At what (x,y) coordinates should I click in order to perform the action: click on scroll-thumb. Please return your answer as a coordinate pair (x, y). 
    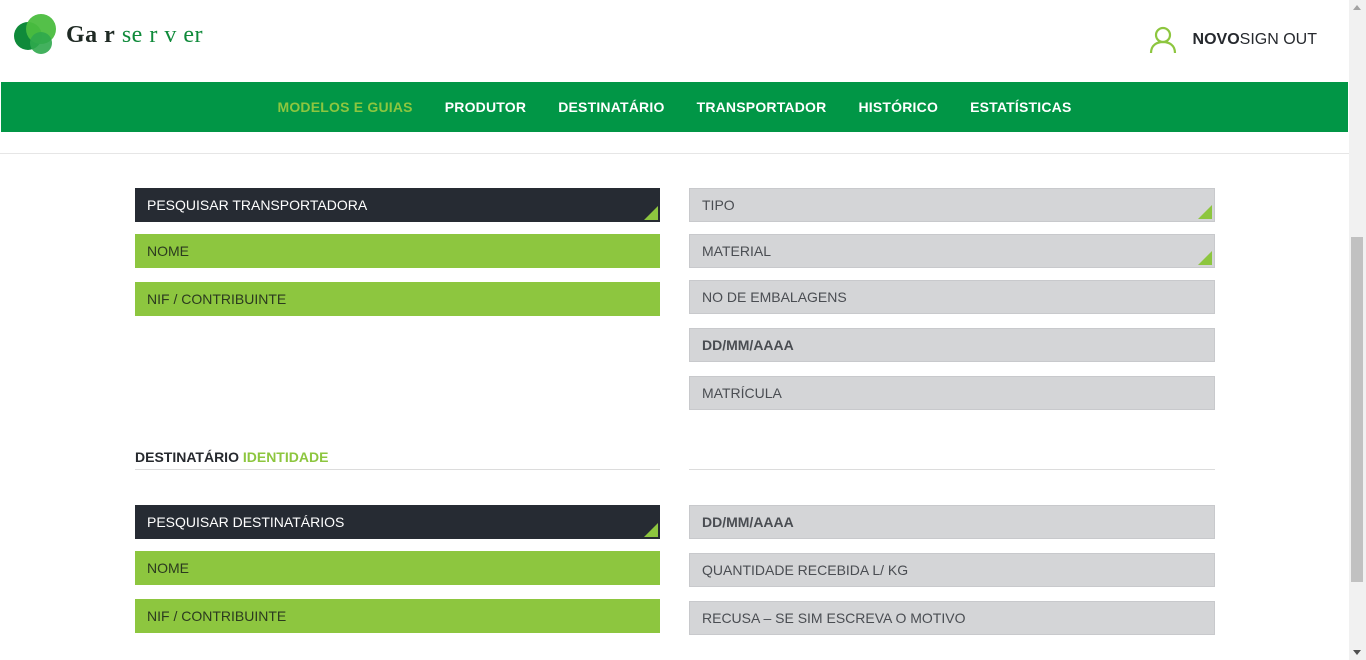
    Looking at the image, I should click on (1357, 409).